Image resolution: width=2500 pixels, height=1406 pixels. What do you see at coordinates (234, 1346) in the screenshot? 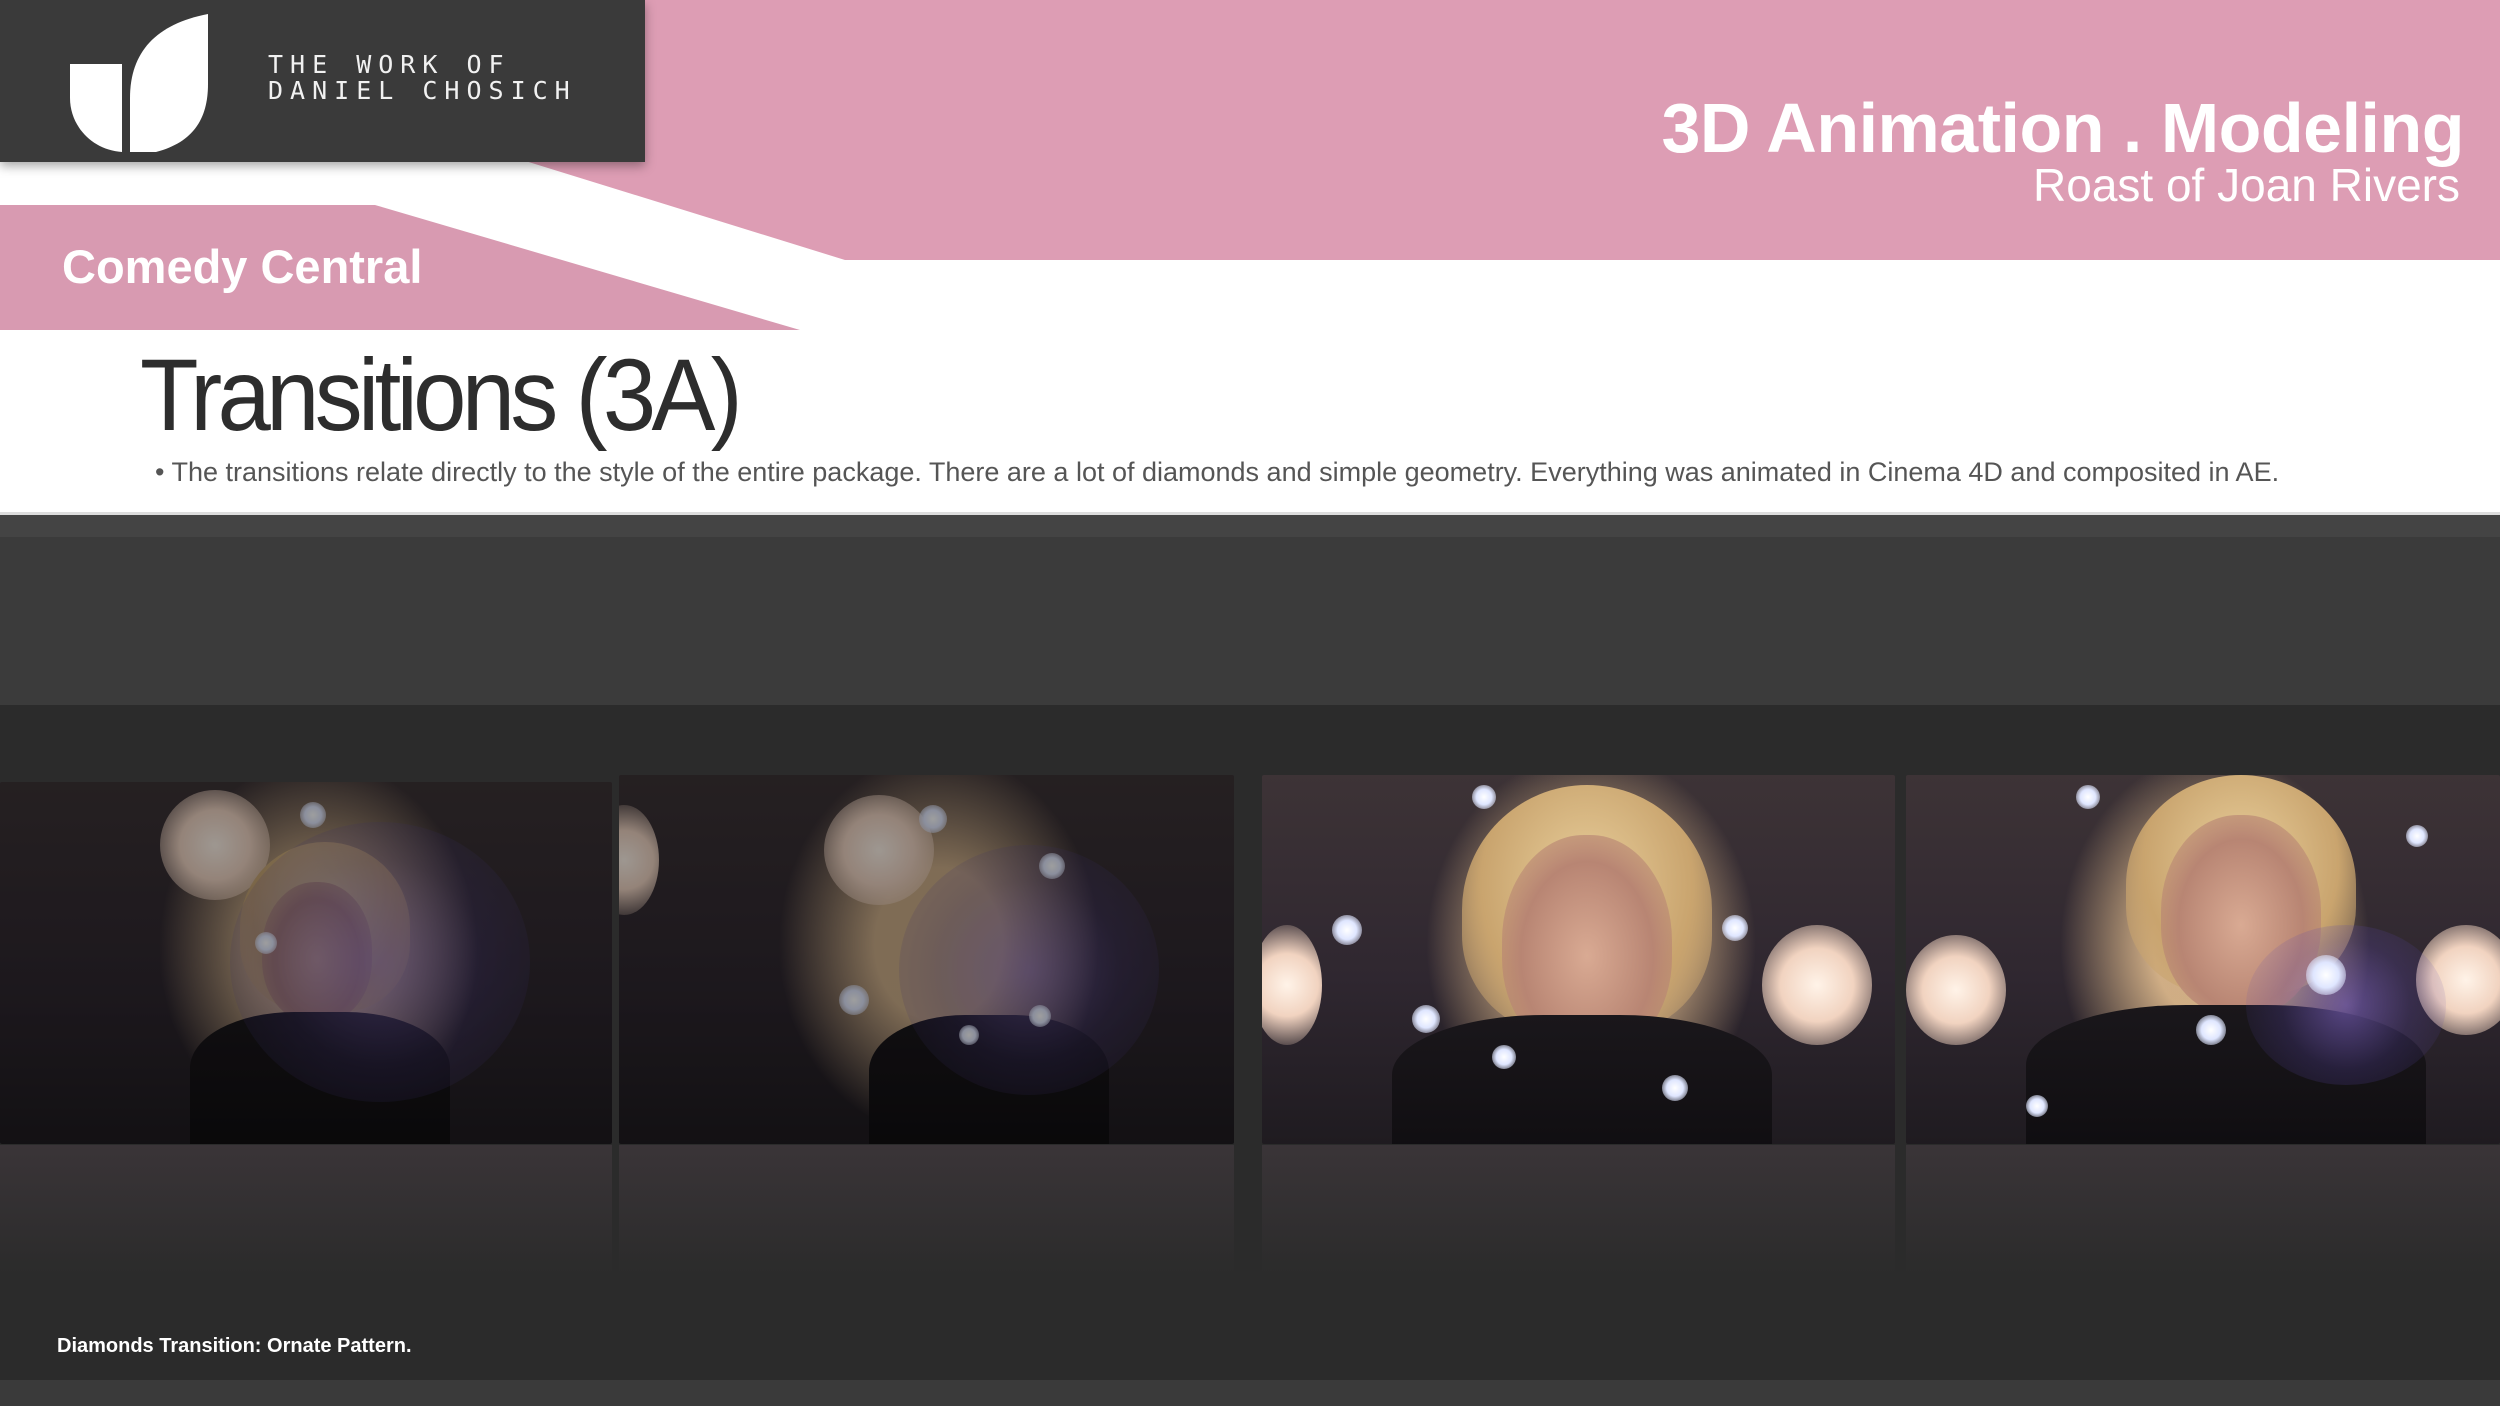
I see `frames-caption: Diamonds Transition: Ornate Pattern.` at bounding box center [234, 1346].